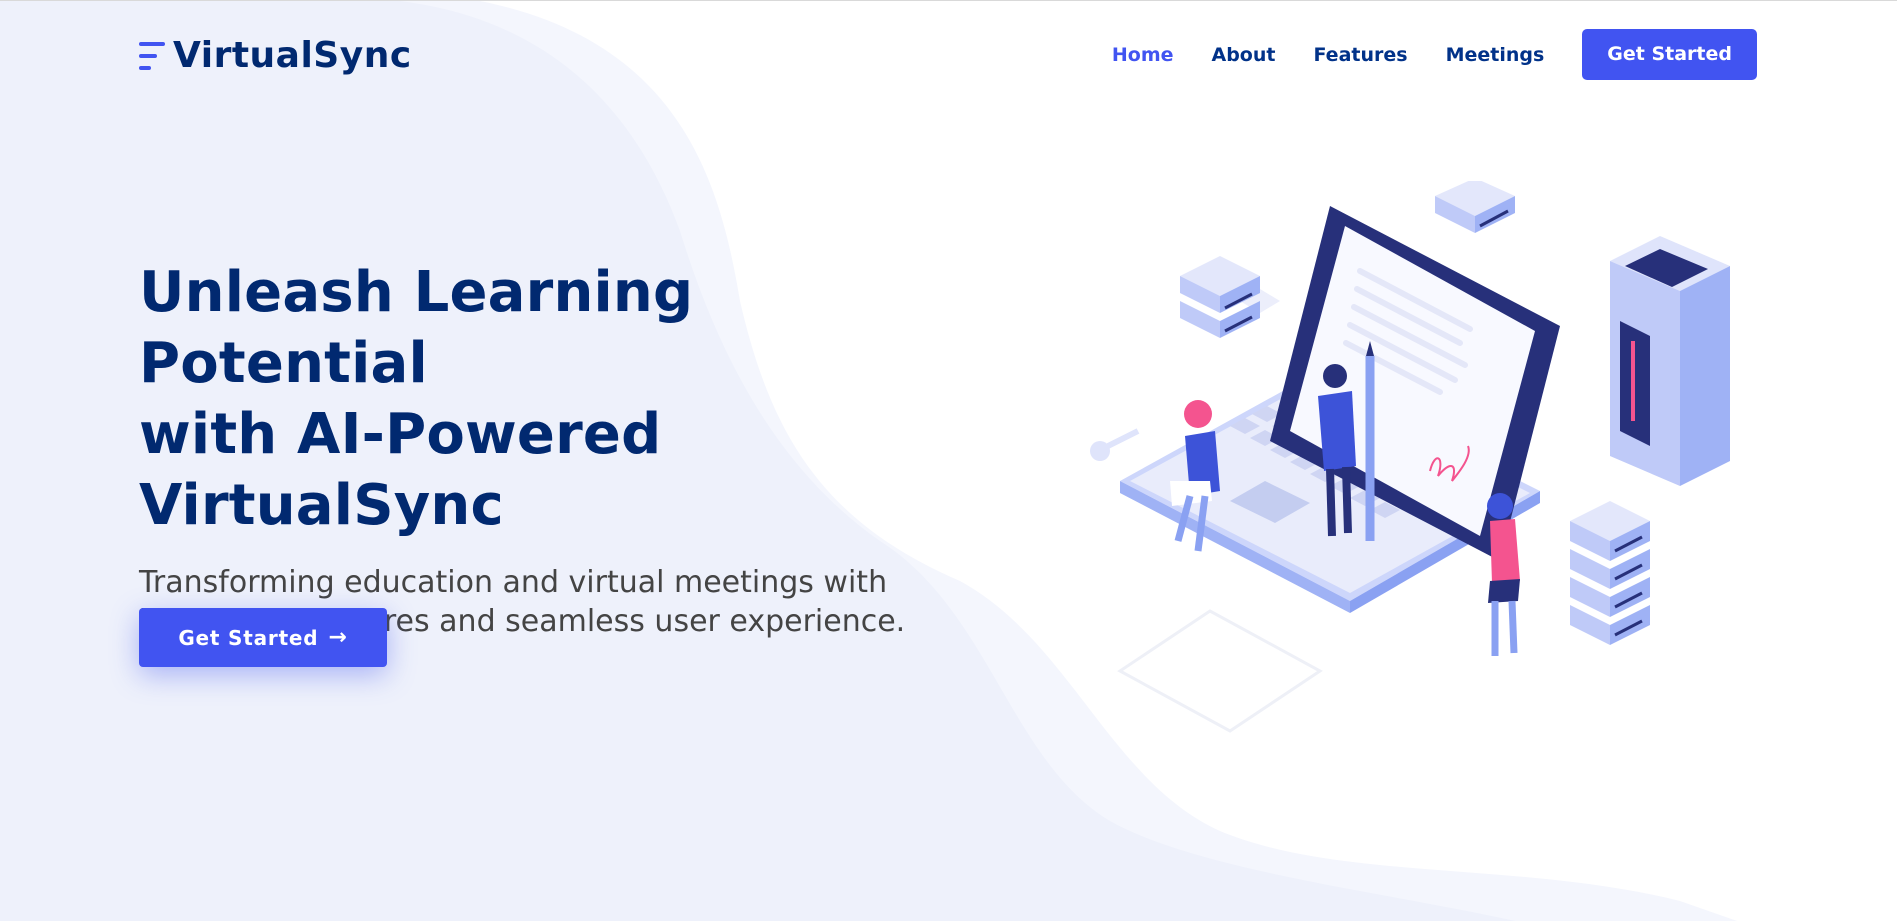  I want to click on nav-item-home: Home, so click(1143, 55).